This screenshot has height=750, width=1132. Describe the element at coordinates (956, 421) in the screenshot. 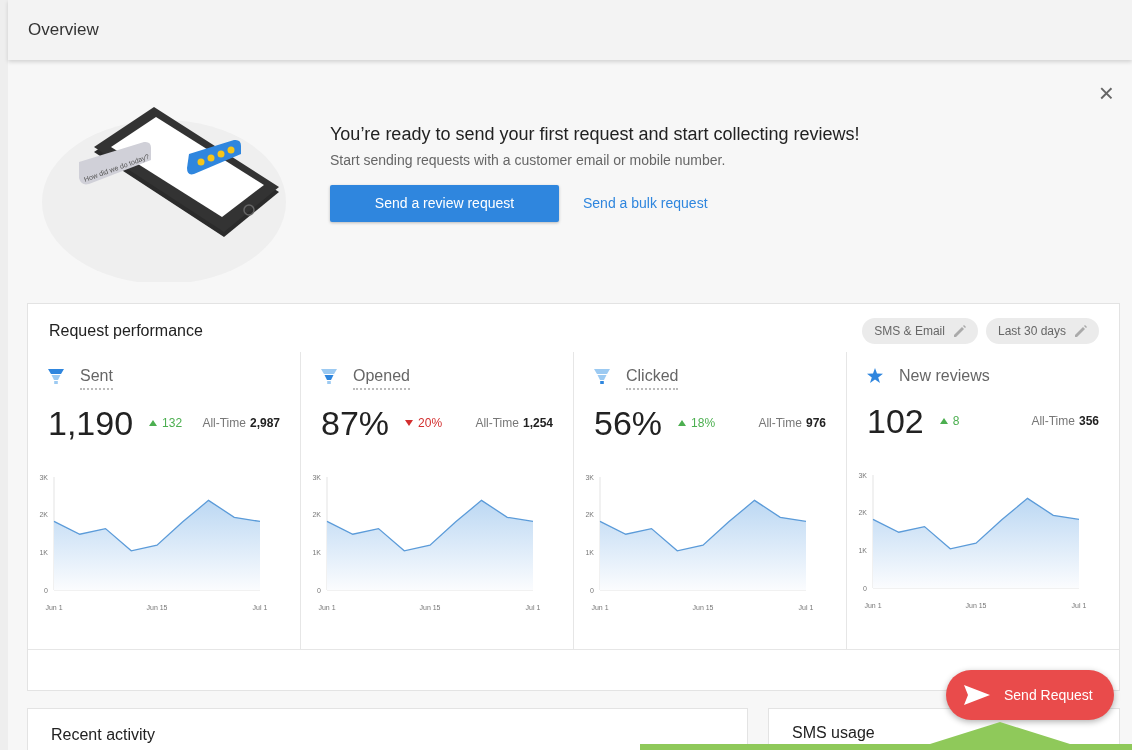

I see `metric-change: 8` at that location.